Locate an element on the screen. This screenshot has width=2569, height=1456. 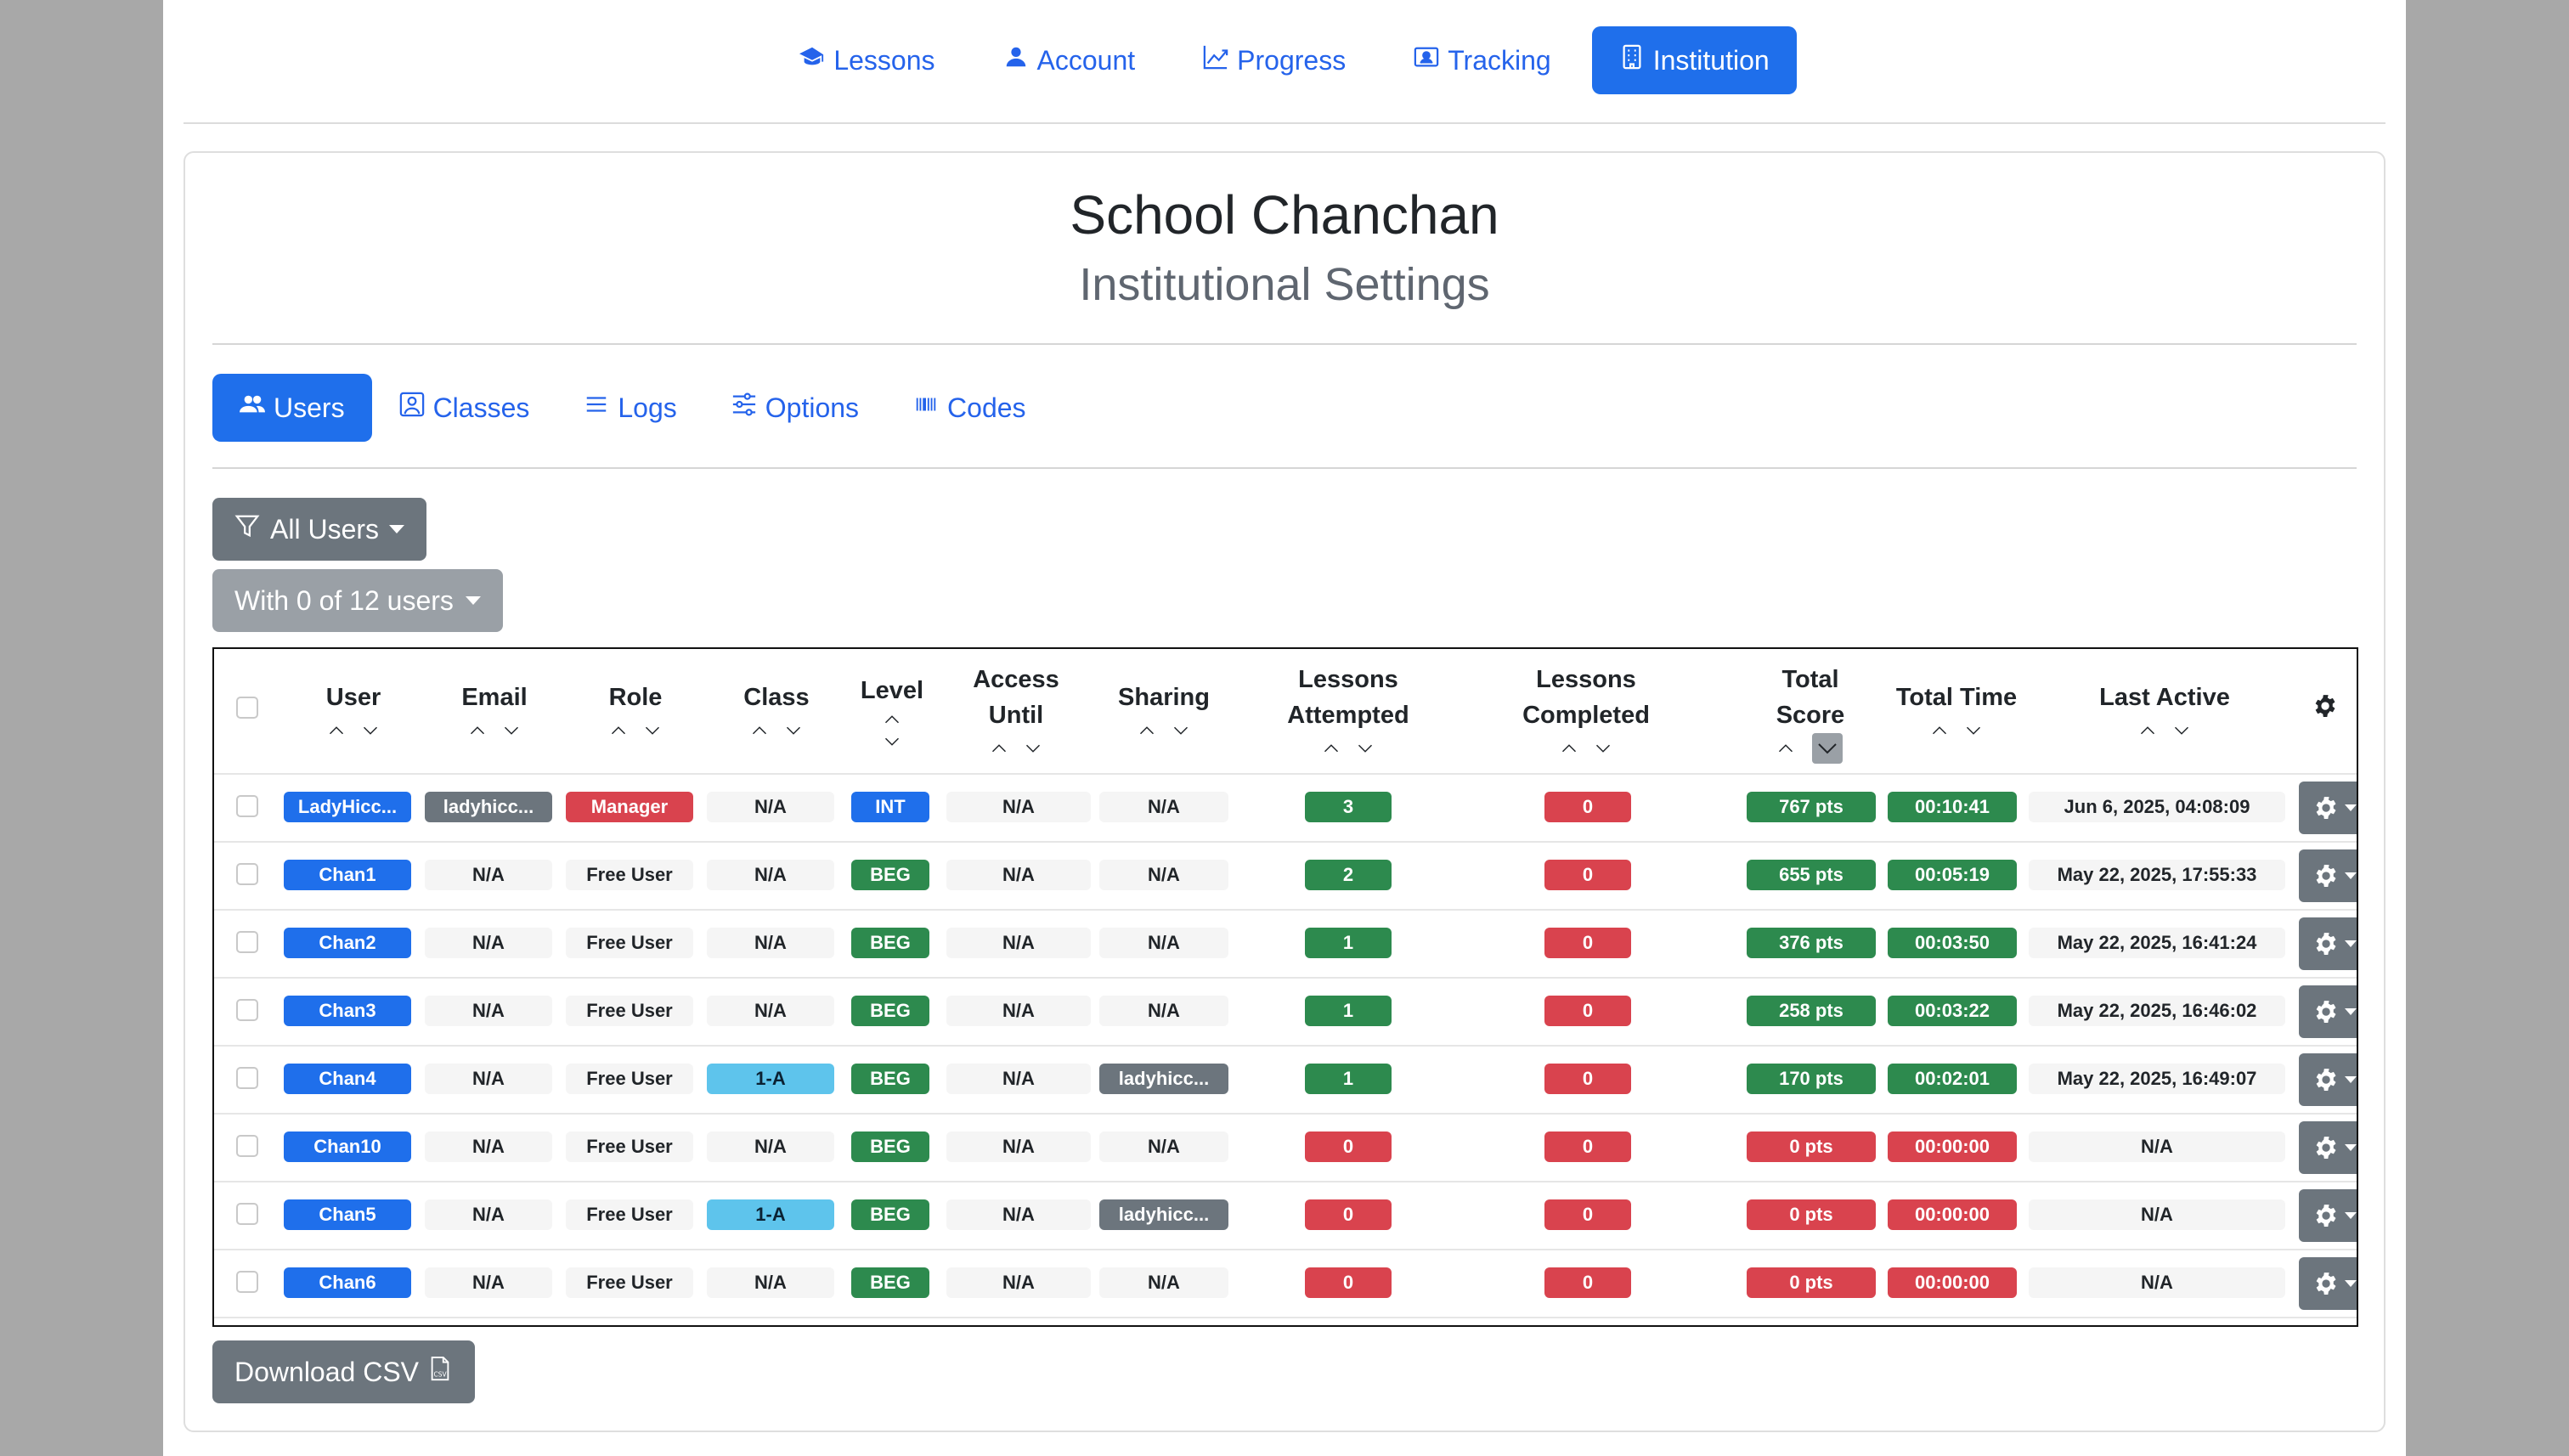
select-all-checkbox is located at coordinates (247, 708).